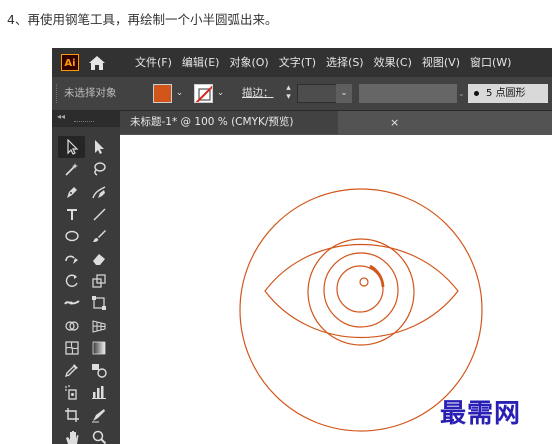 This screenshot has width=552, height=444. I want to click on stroke-weight-stepper: ▴ ▾, so click(288, 93).